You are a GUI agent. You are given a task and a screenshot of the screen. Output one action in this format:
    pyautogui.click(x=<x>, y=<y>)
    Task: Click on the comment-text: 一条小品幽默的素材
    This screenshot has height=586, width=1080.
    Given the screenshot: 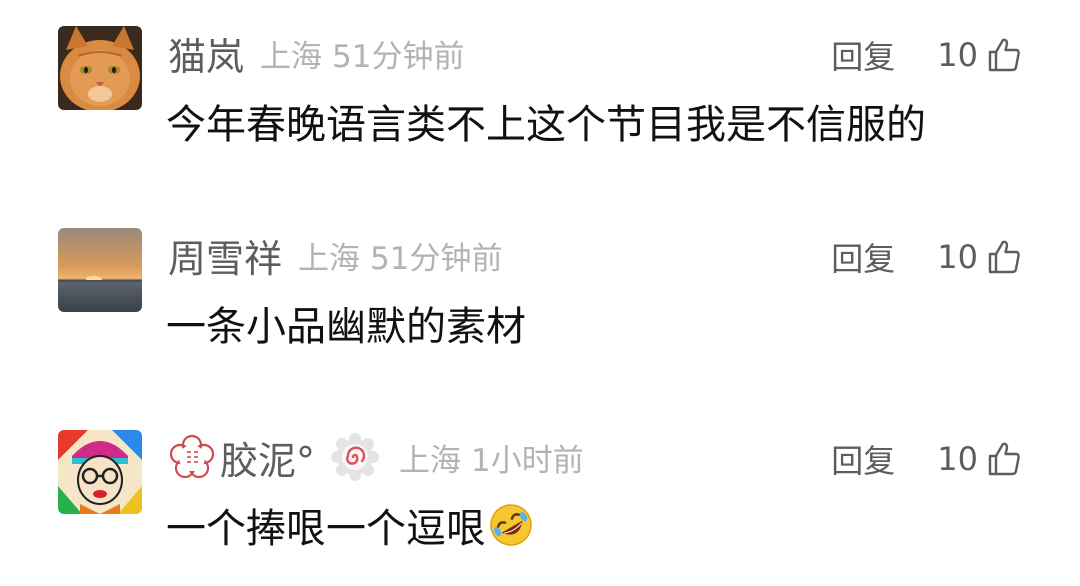 What is the action you would take?
    pyautogui.click(x=346, y=323)
    